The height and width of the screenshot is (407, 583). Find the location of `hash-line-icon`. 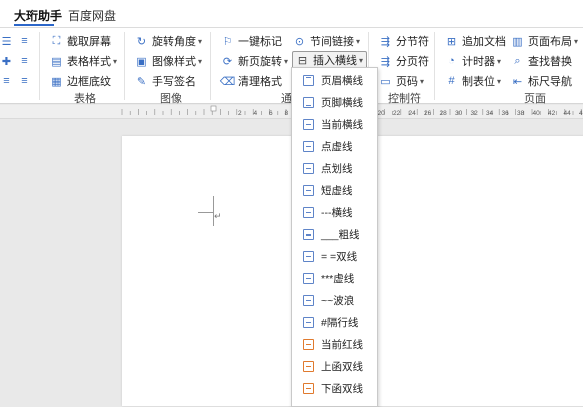

hash-line-icon is located at coordinates (308, 322).